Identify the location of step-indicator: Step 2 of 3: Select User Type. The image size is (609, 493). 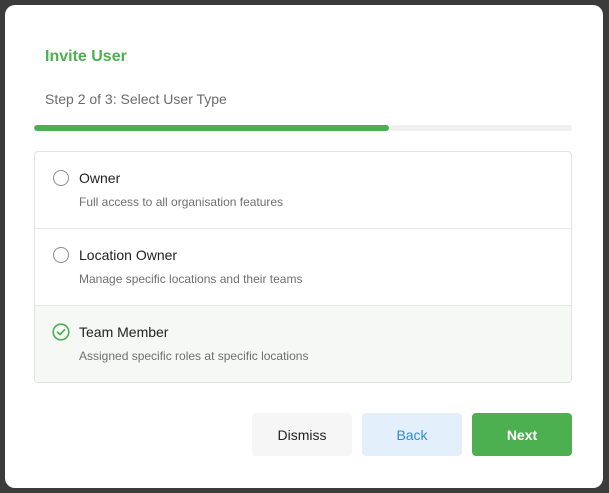
(136, 99).